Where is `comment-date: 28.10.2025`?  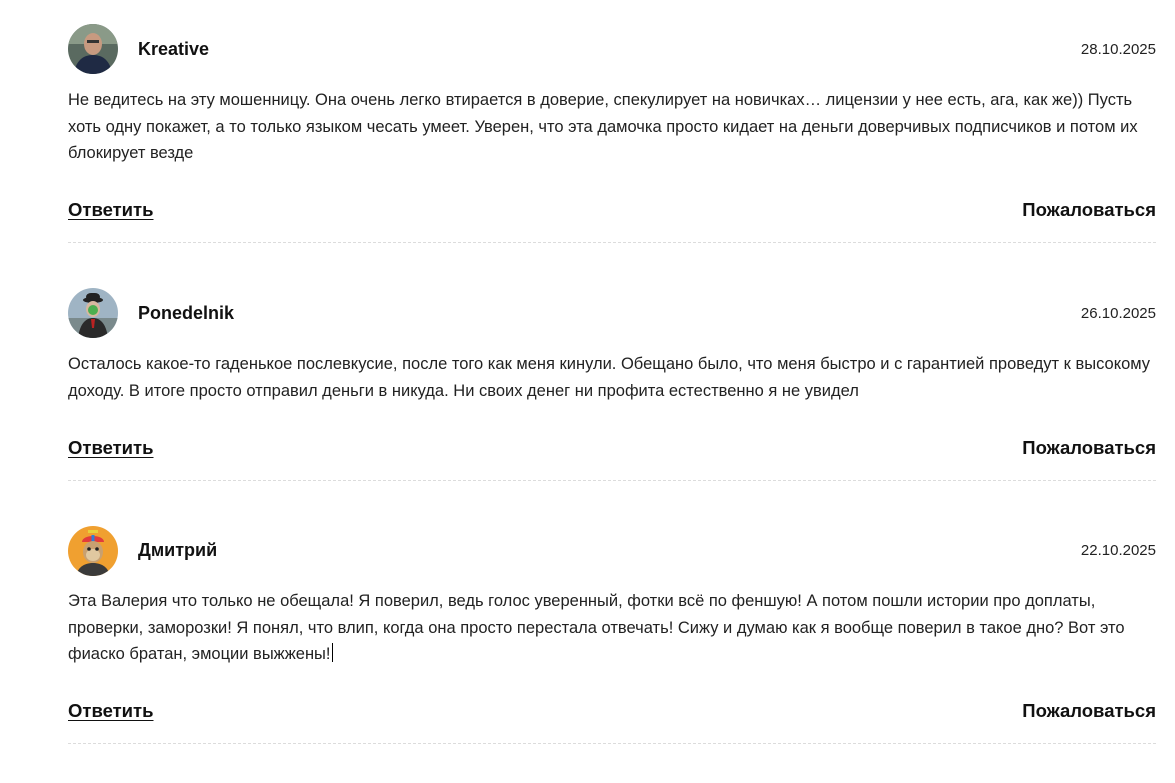 comment-date: 28.10.2025 is located at coordinates (1118, 49).